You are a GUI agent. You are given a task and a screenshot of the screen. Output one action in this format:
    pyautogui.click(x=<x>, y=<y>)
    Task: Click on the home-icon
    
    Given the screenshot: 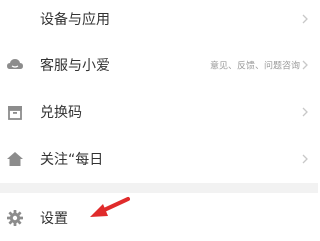 What is the action you would take?
    pyautogui.click(x=15, y=159)
    